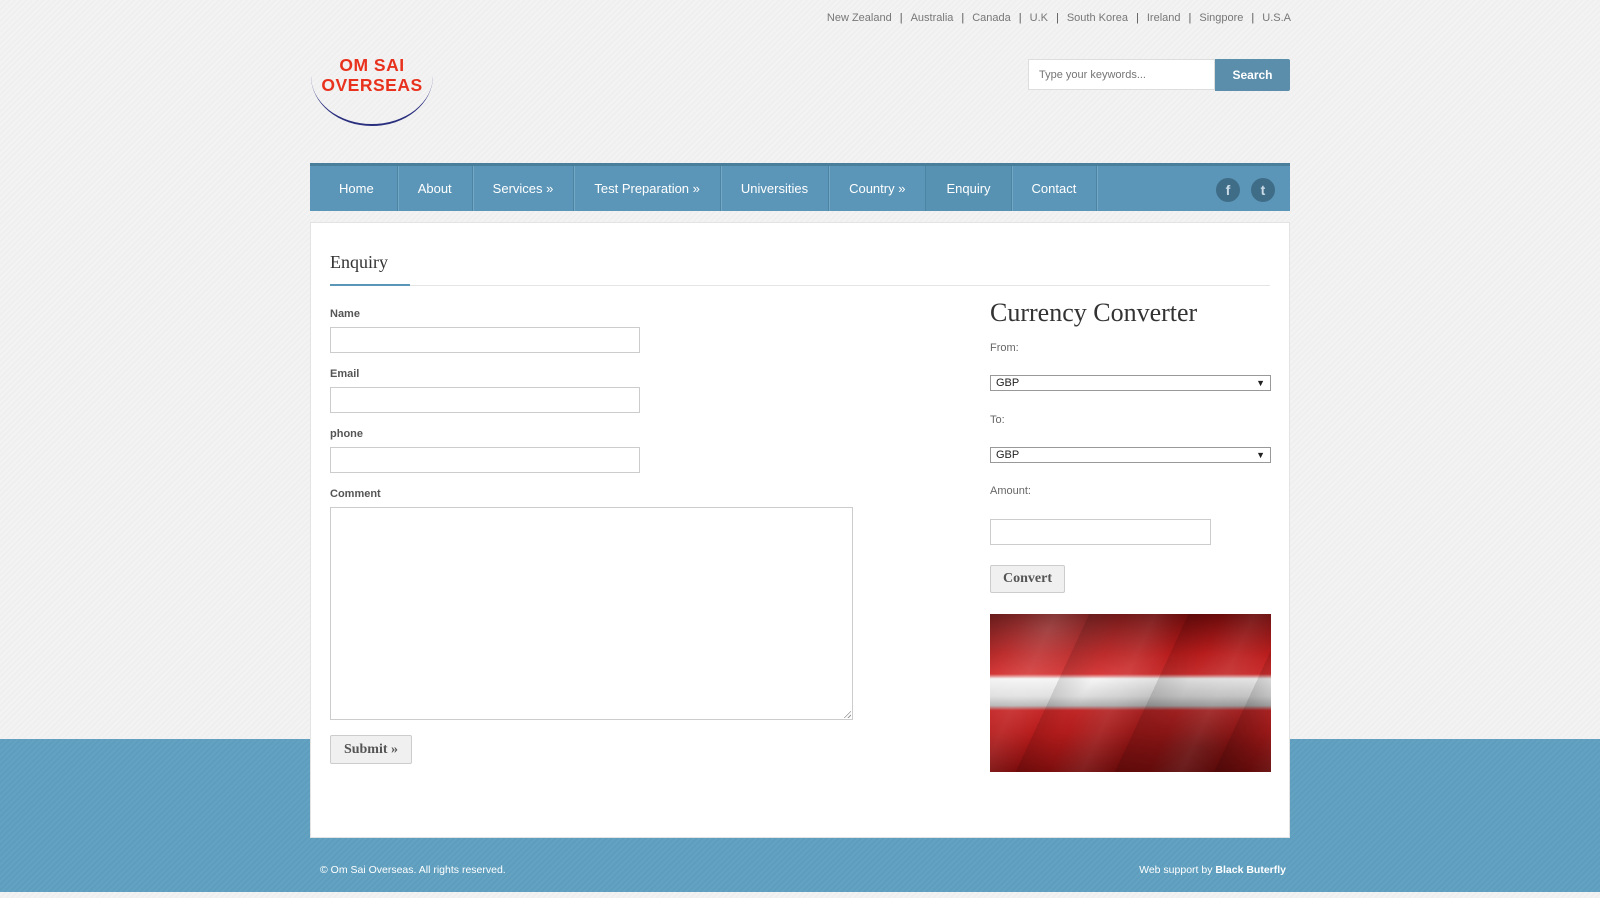 This screenshot has width=1600, height=898. I want to click on name-input, so click(485, 340).